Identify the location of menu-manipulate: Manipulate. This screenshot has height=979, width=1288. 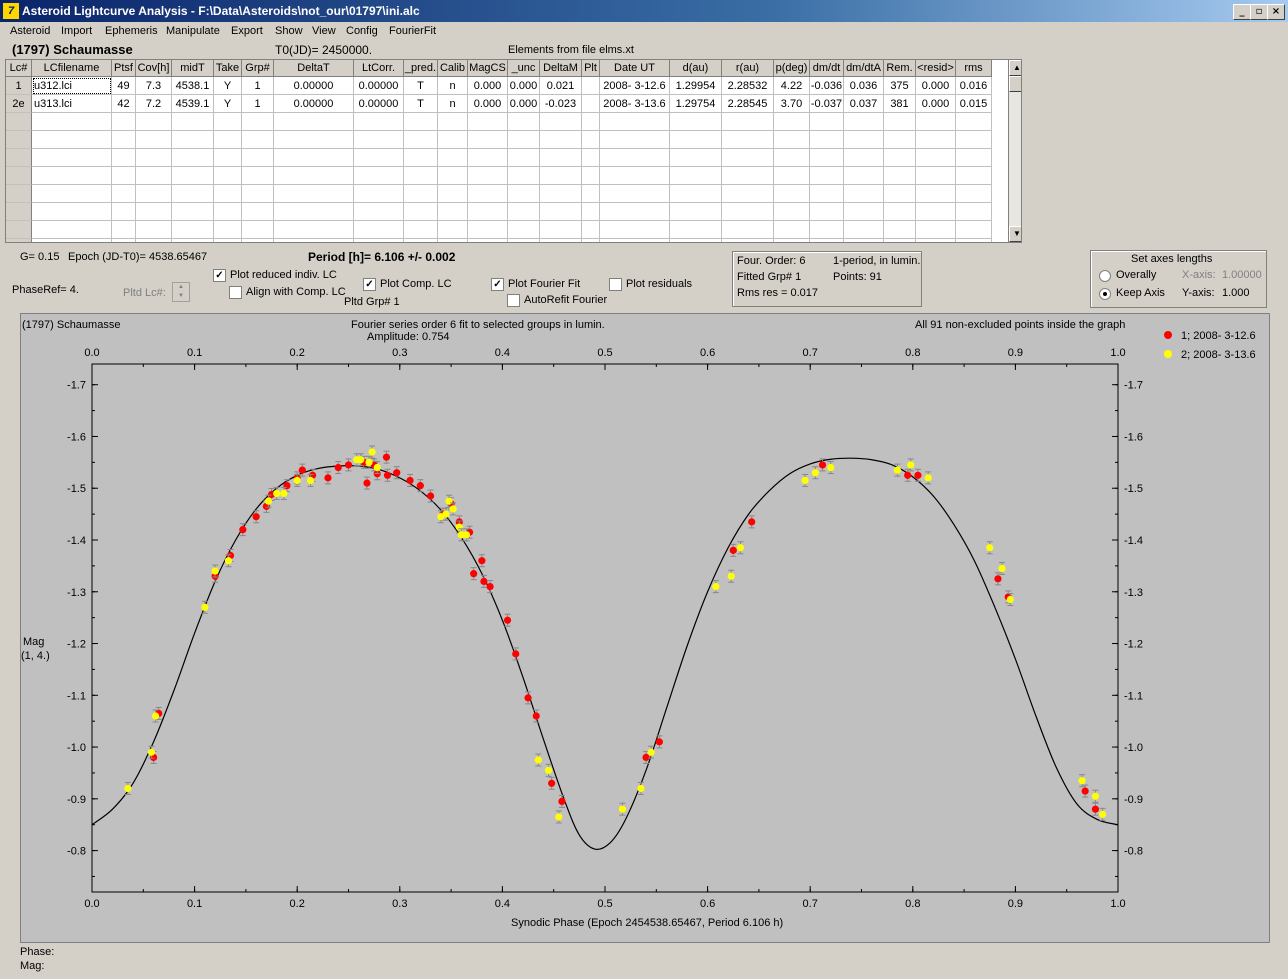
(193, 31).